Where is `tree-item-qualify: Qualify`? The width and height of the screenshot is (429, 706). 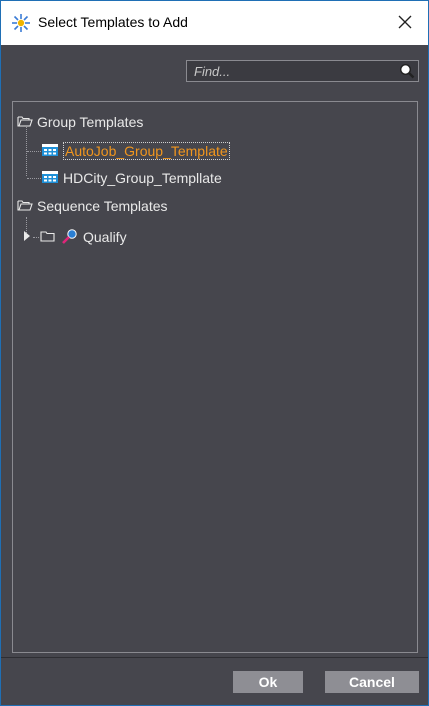
tree-item-qualify: Qualify is located at coordinates (74, 237).